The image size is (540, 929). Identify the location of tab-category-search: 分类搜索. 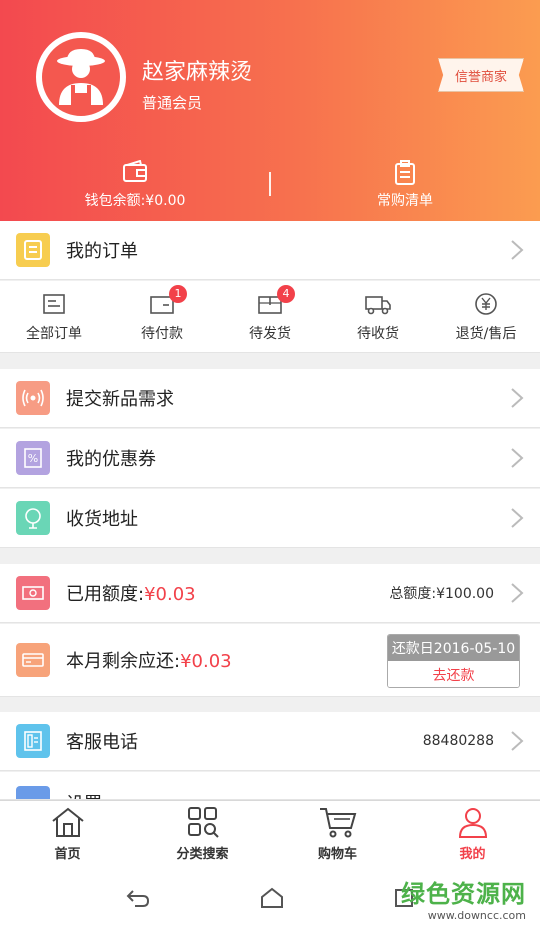
(202, 833).